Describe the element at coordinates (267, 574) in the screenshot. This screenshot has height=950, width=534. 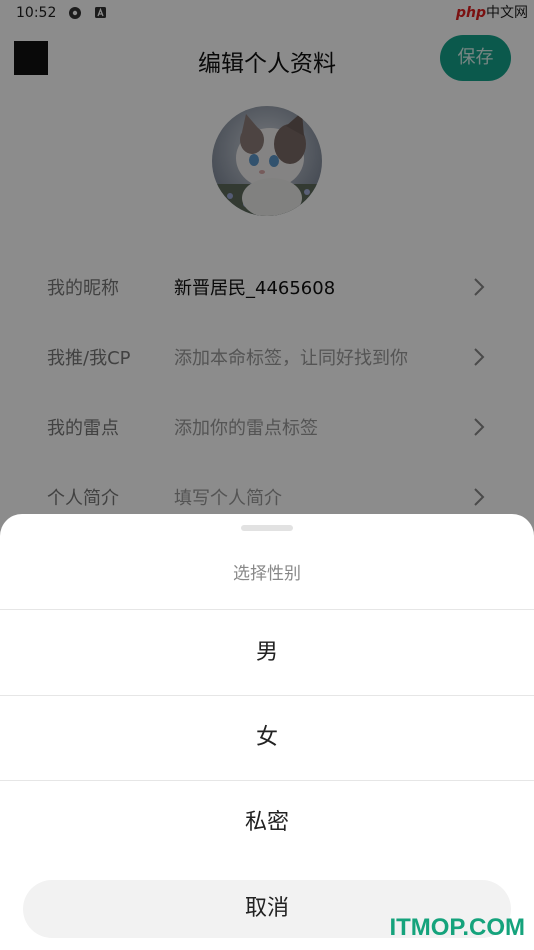
I see `sheet-title: 选择性别` at that location.